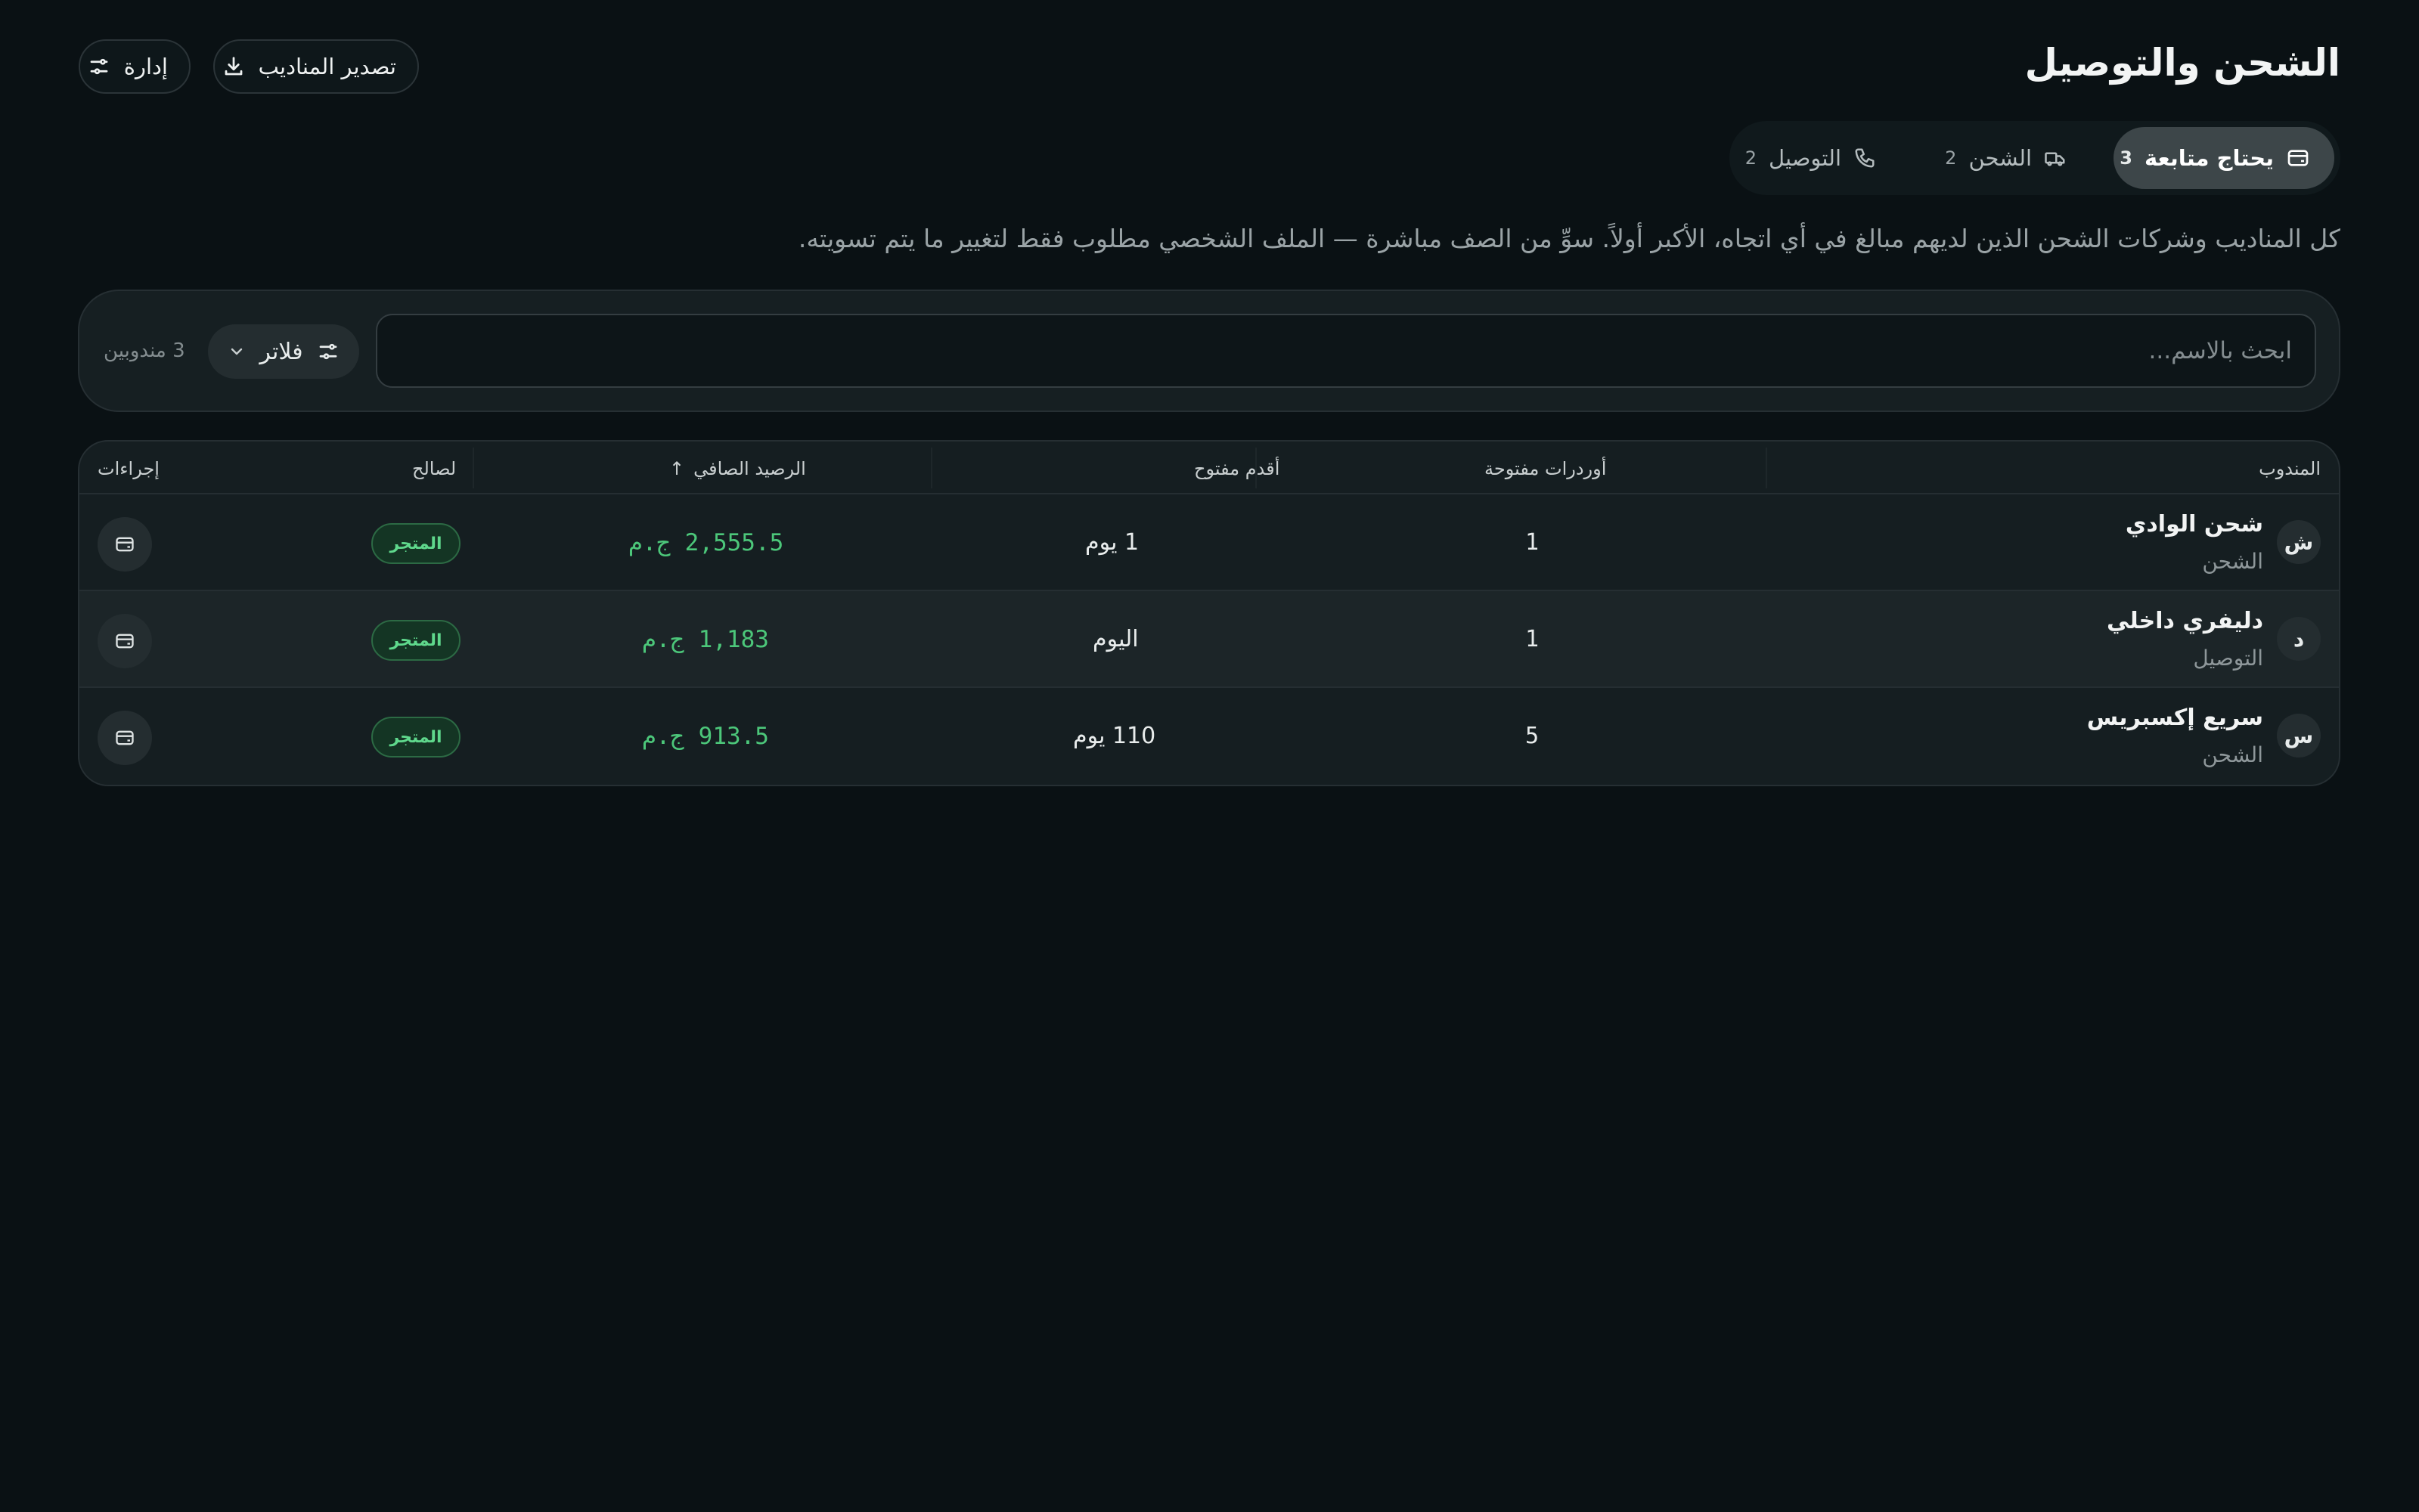 This screenshot has height=1512, width=2419. I want to click on manage-button: إدارة, so click(135, 66).